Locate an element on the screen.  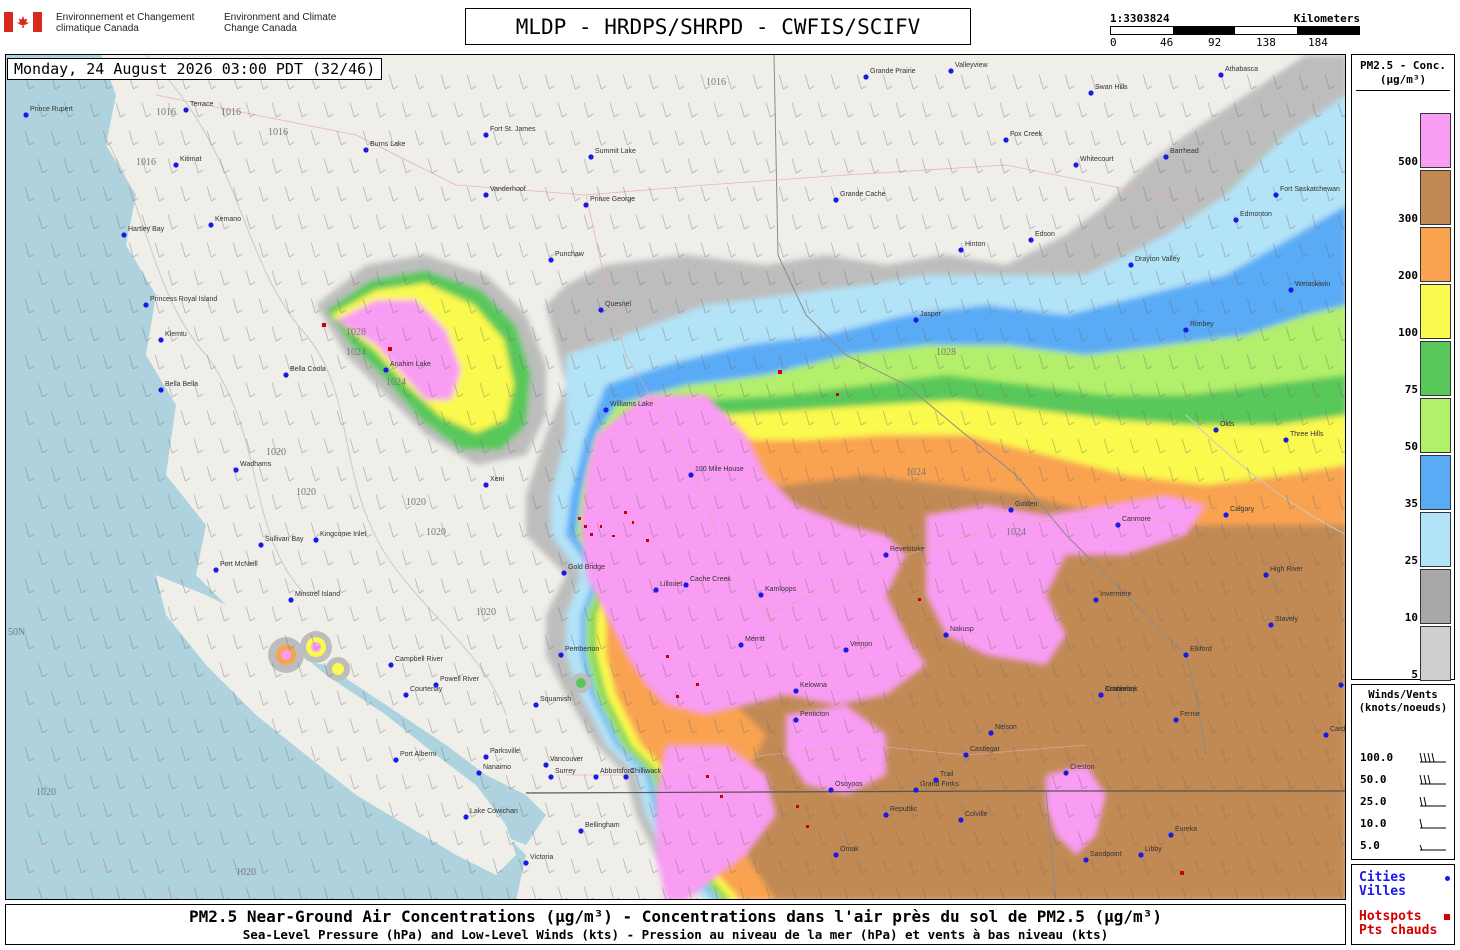
city-name: Terrace is located at coordinates (201, 104).